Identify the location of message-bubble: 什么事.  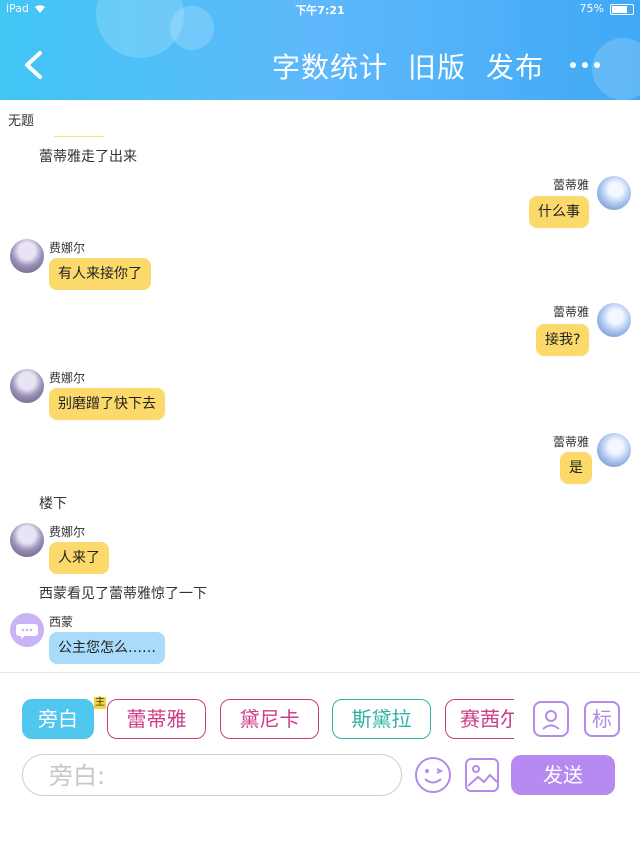
(559, 212).